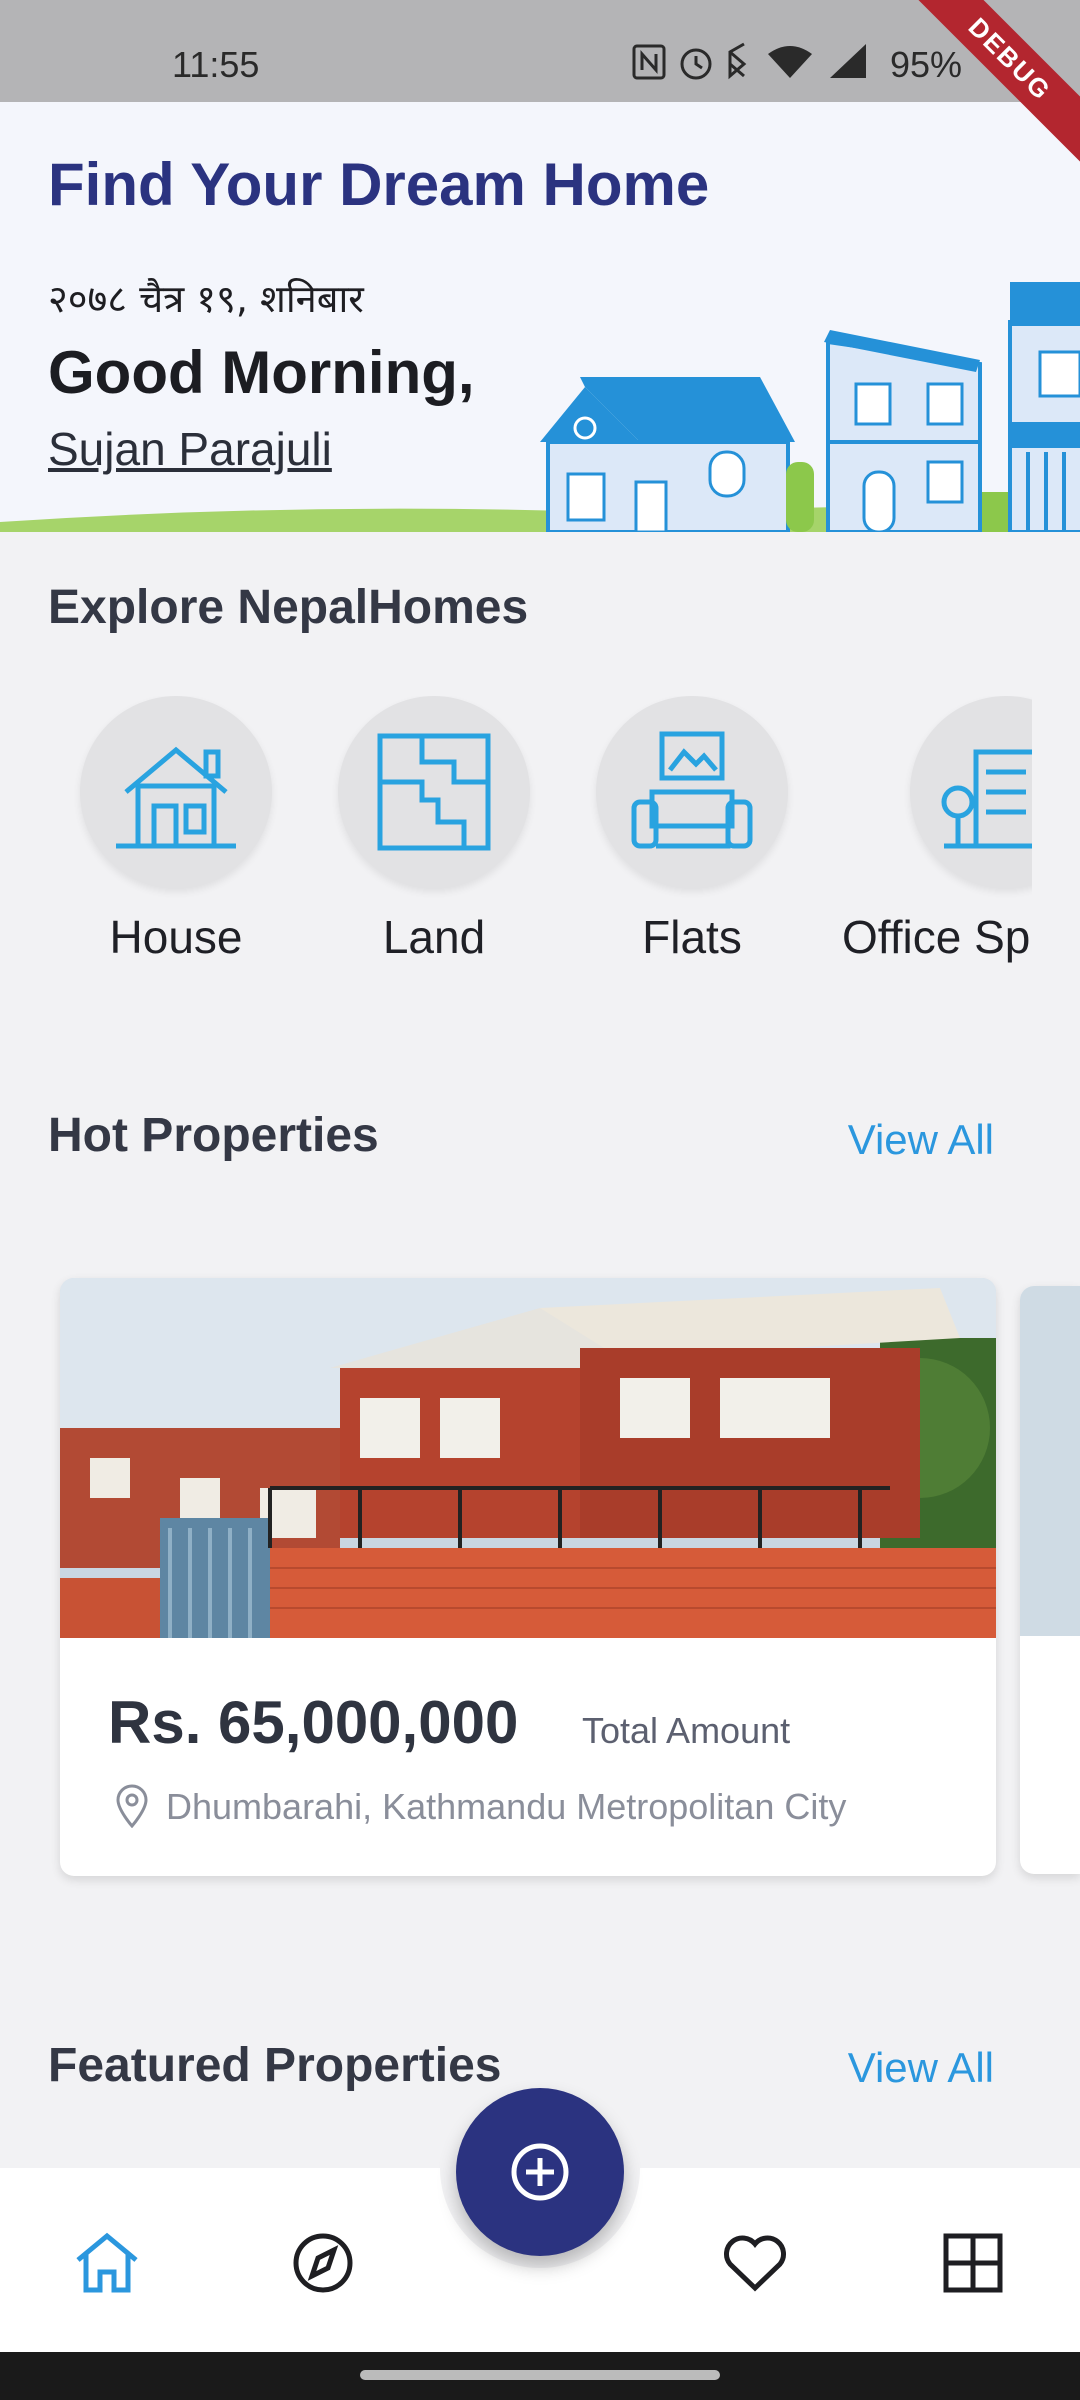  Describe the element at coordinates (925, 64) in the screenshot. I see `battery-percent: 95%` at that location.